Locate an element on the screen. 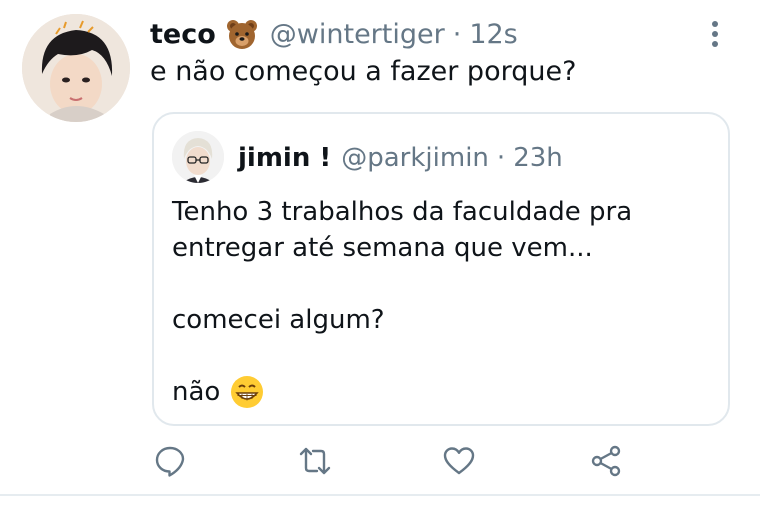 This screenshot has height=509, width=760. avatar is located at coordinates (76, 68).